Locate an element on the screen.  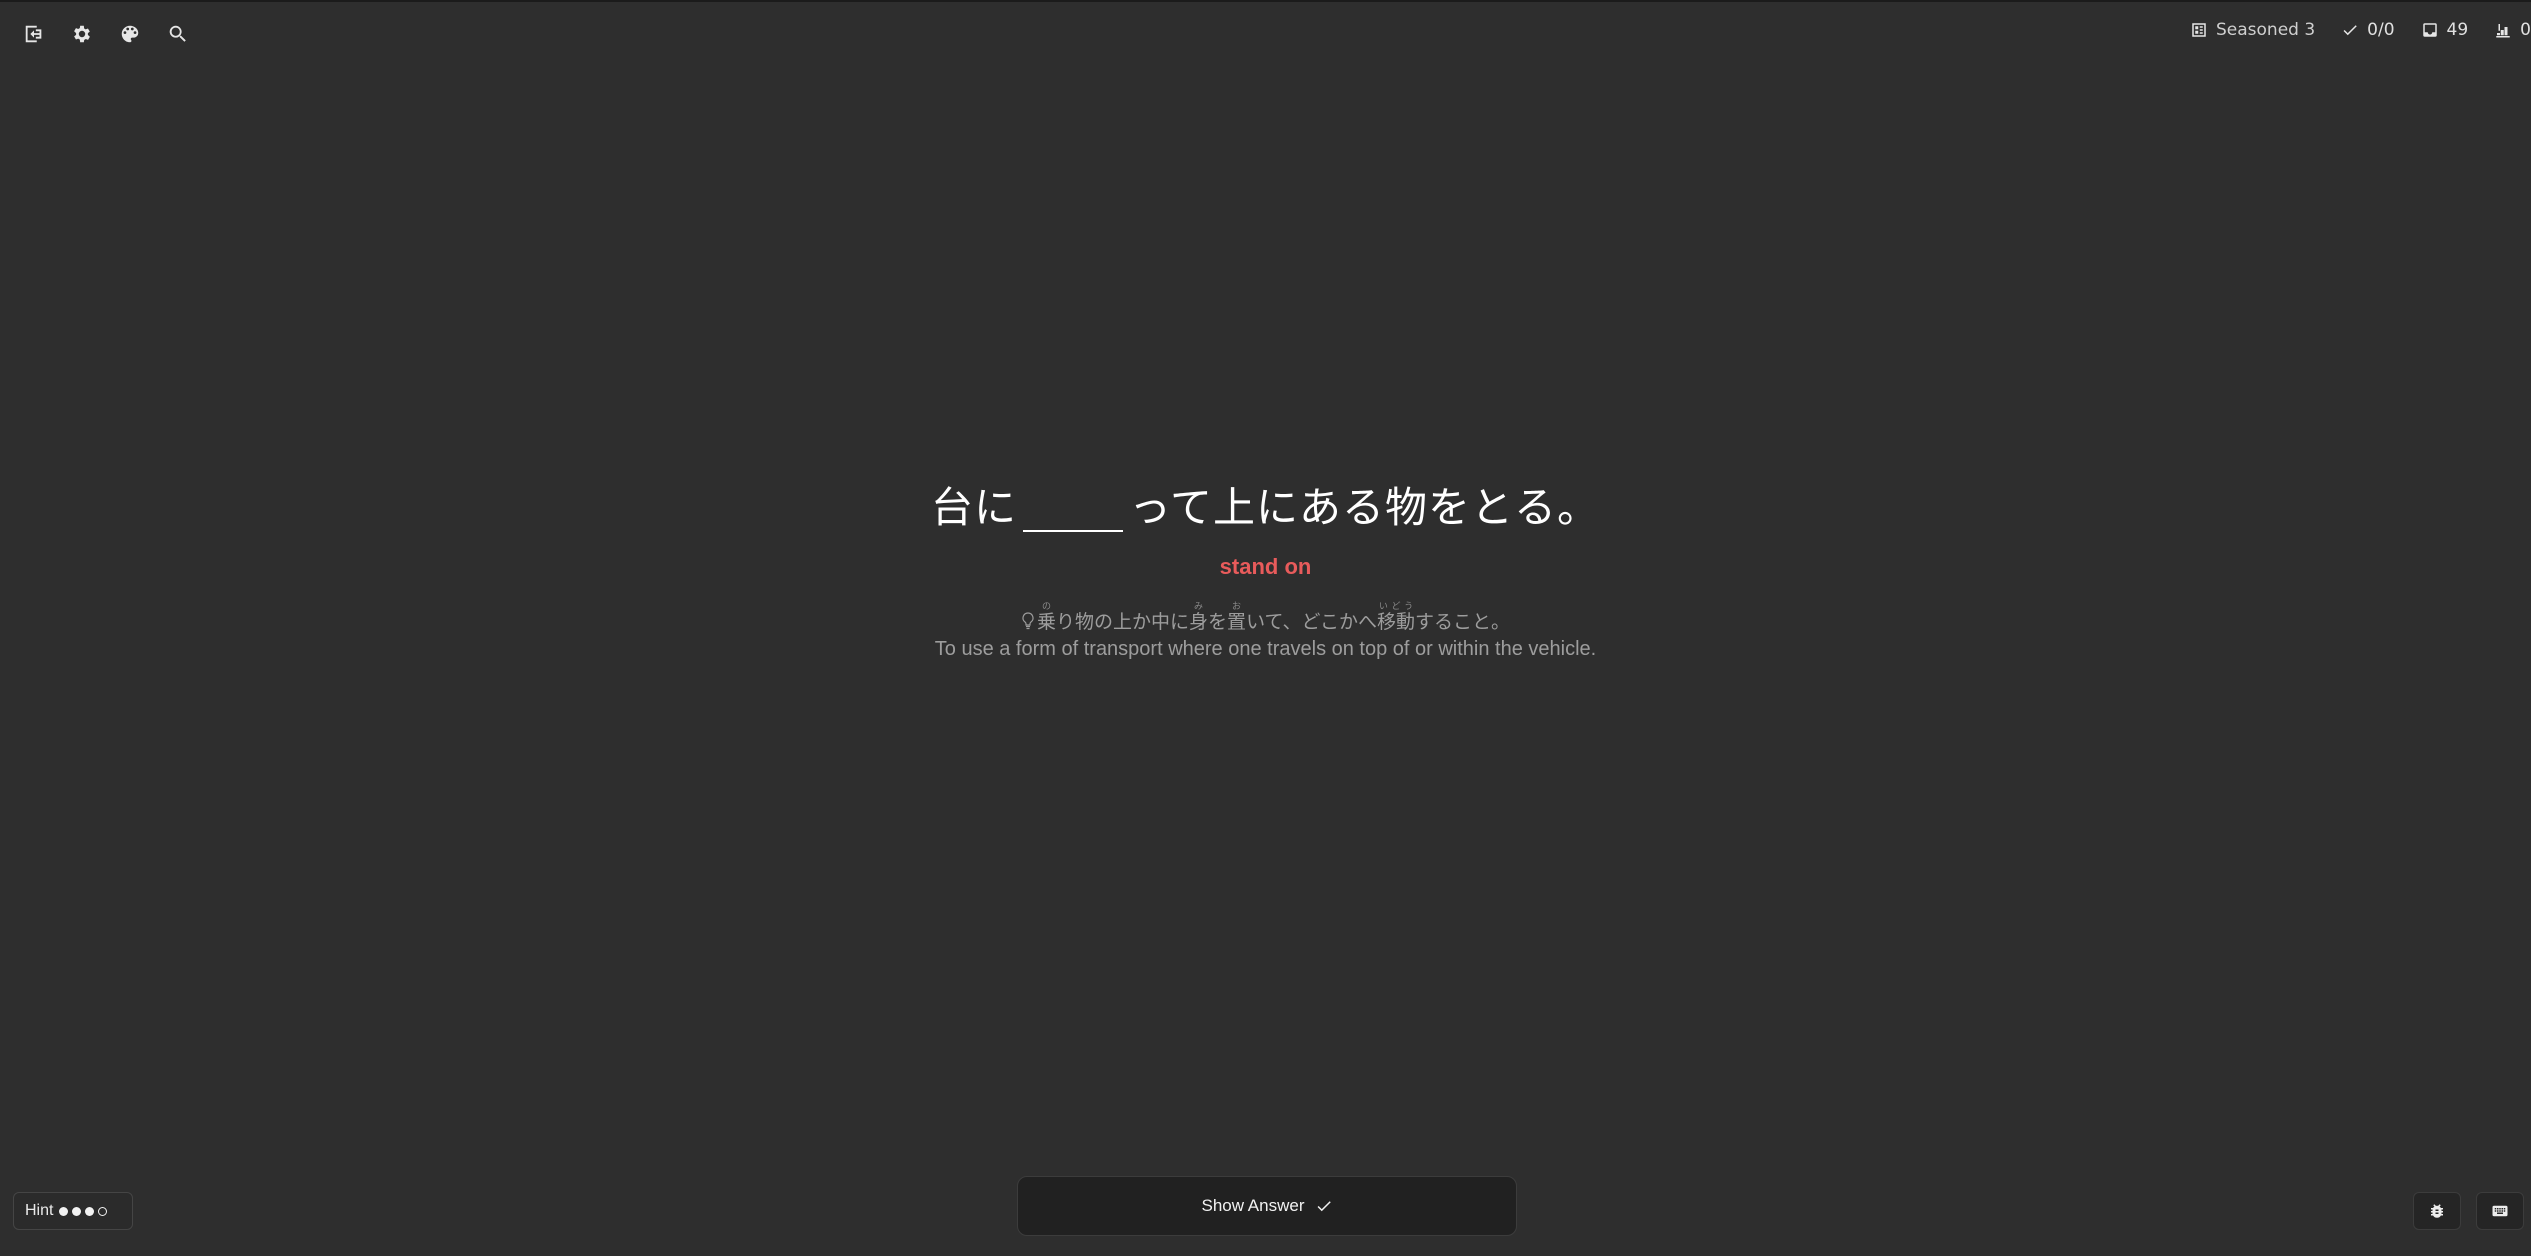
stairs-count: 0 is located at coordinates (2525, 30).